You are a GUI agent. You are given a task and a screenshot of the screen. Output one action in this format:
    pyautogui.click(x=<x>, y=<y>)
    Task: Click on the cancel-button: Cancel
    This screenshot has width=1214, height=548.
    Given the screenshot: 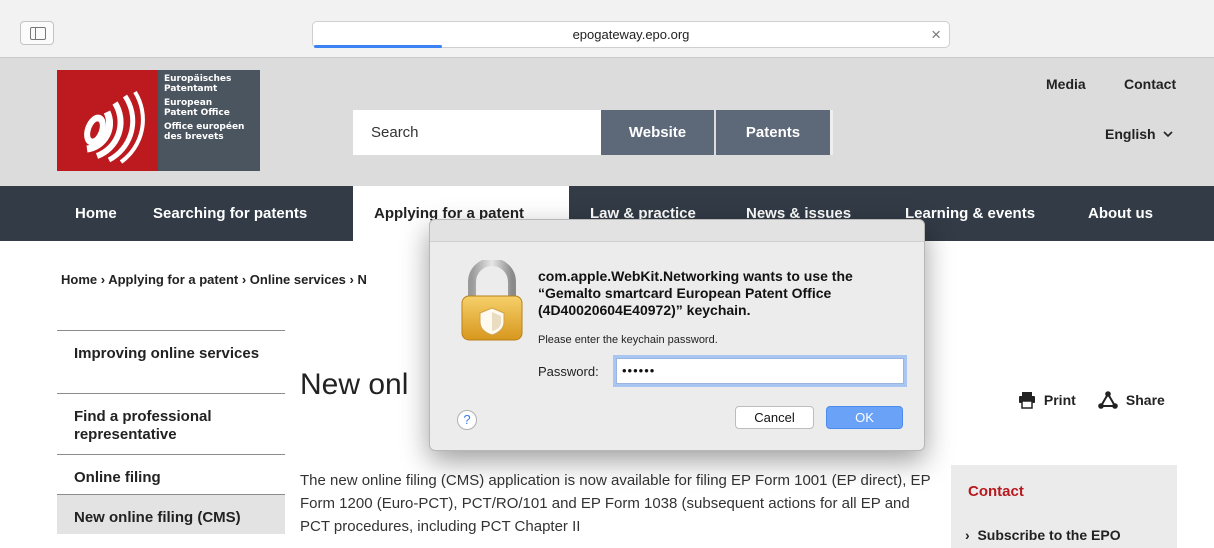 What is the action you would take?
    pyautogui.click(x=774, y=417)
    